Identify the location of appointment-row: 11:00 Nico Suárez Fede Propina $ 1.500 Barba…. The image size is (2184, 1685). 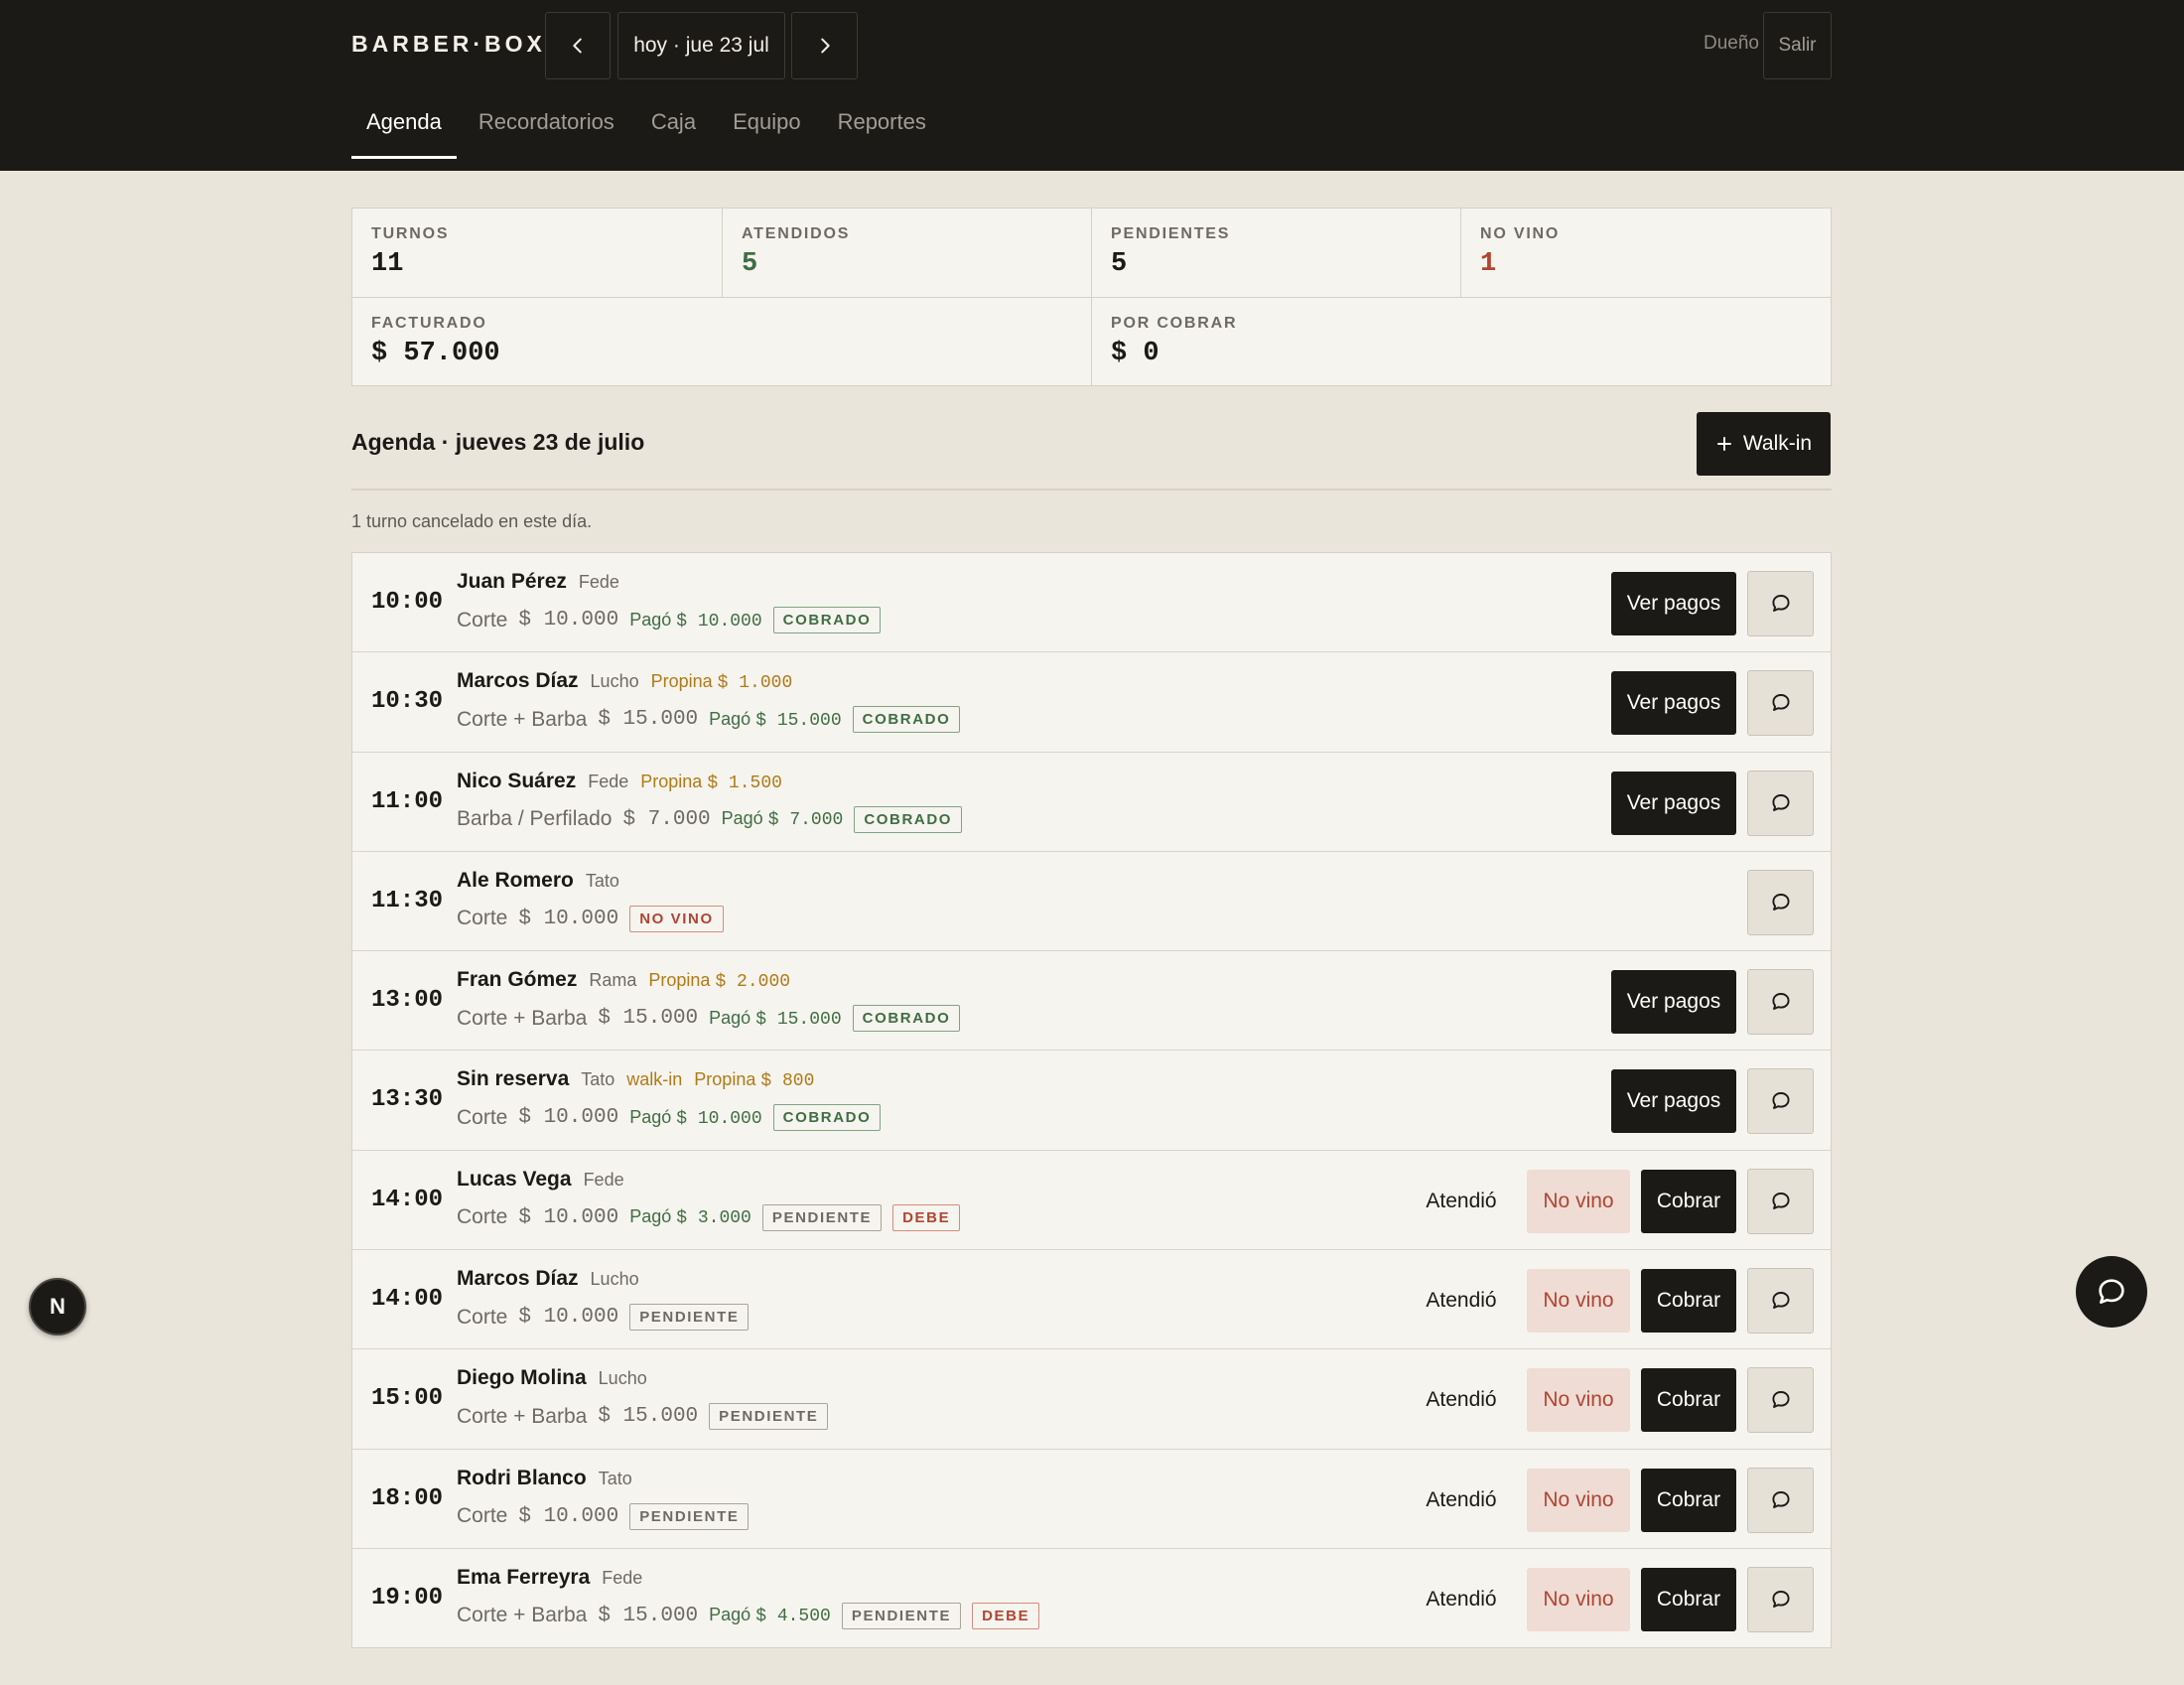
(1091, 803).